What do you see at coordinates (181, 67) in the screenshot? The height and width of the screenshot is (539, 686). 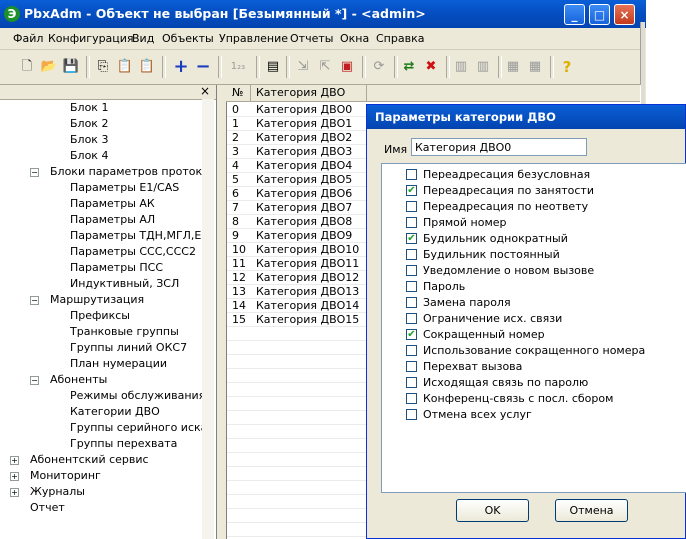 I see `add-icon: +` at bounding box center [181, 67].